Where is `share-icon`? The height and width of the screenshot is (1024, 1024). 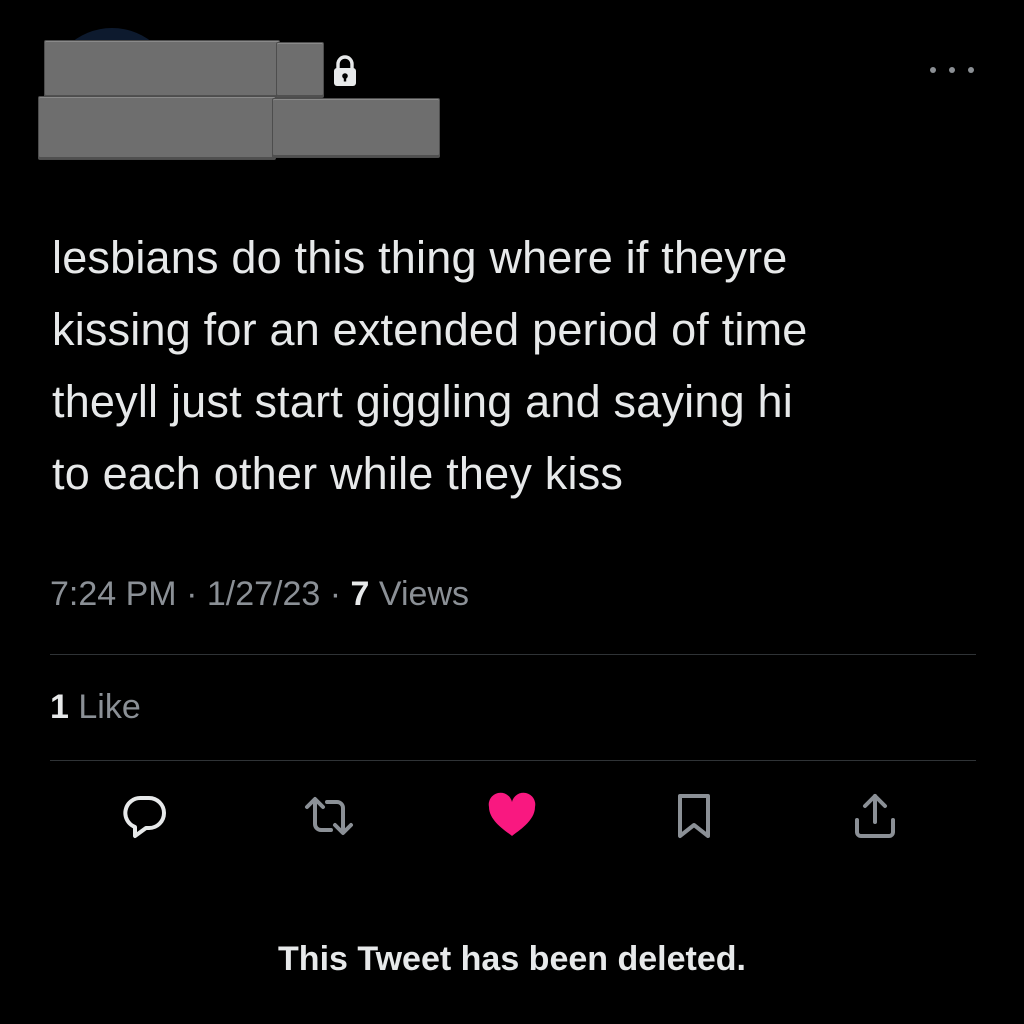 share-icon is located at coordinates (875, 818).